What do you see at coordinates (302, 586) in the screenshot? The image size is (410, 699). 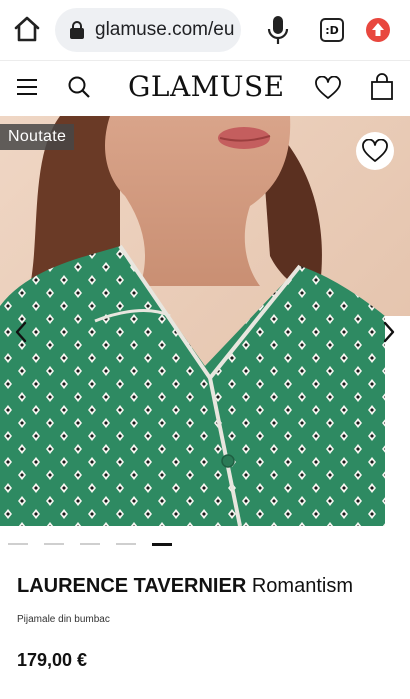 I see `product-collection: Romantism` at bounding box center [302, 586].